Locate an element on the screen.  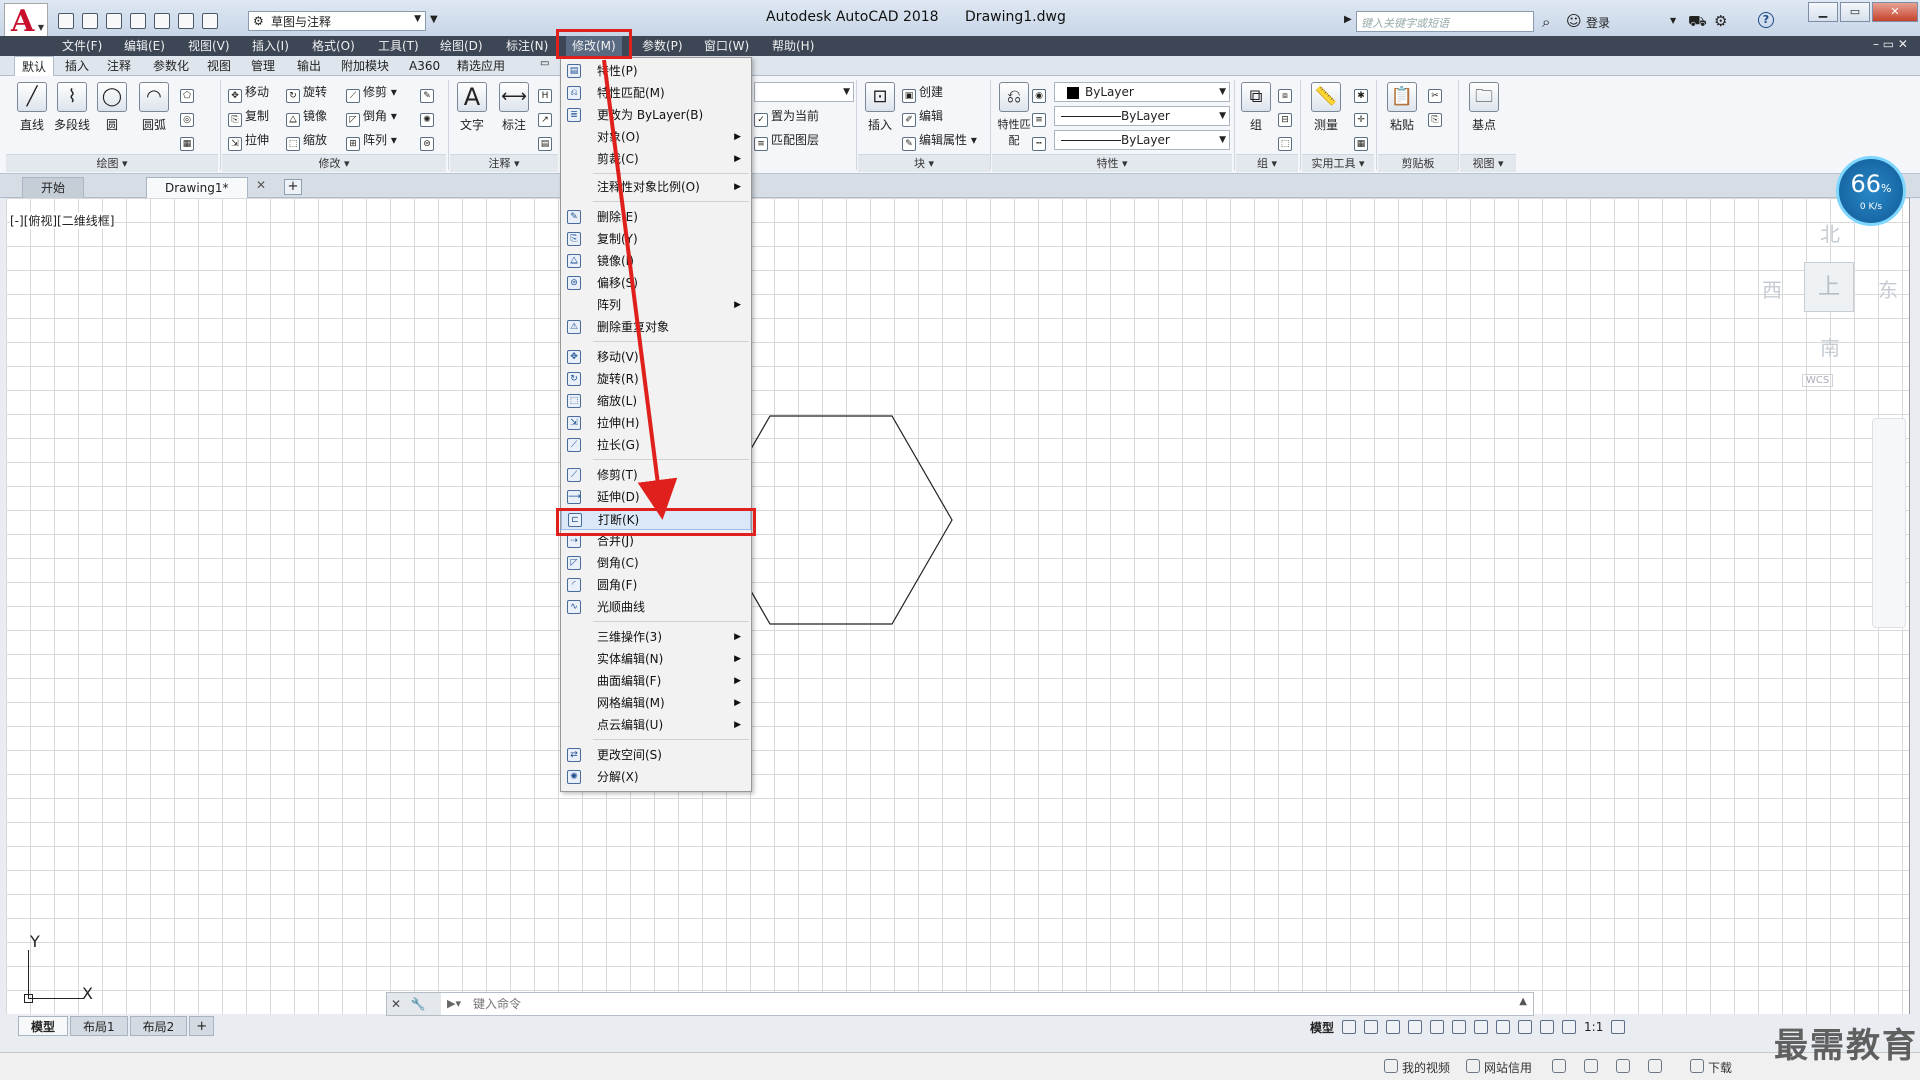
viewcube-west: 西 is located at coordinates (1772, 288).